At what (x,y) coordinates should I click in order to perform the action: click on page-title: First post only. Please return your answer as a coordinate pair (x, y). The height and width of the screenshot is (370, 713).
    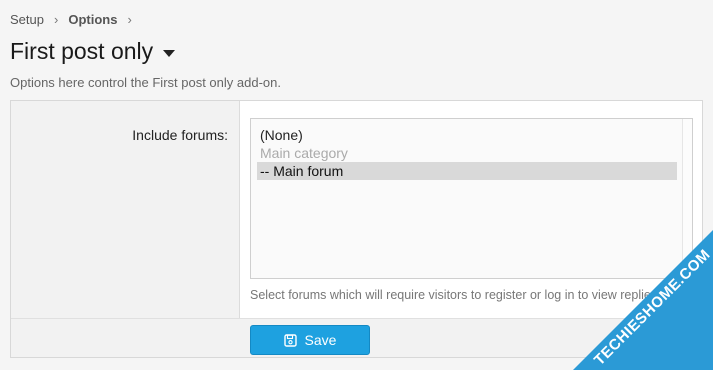
    Looking at the image, I should click on (82, 51).